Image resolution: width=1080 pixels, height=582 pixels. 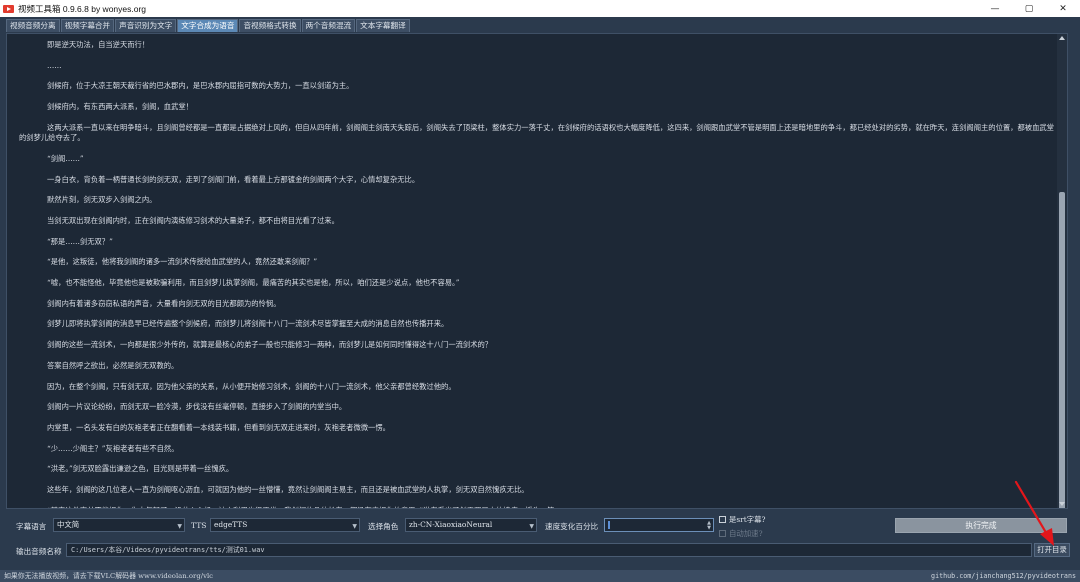 I want to click on tab-4: 音视频格式转换, so click(x=270, y=25).